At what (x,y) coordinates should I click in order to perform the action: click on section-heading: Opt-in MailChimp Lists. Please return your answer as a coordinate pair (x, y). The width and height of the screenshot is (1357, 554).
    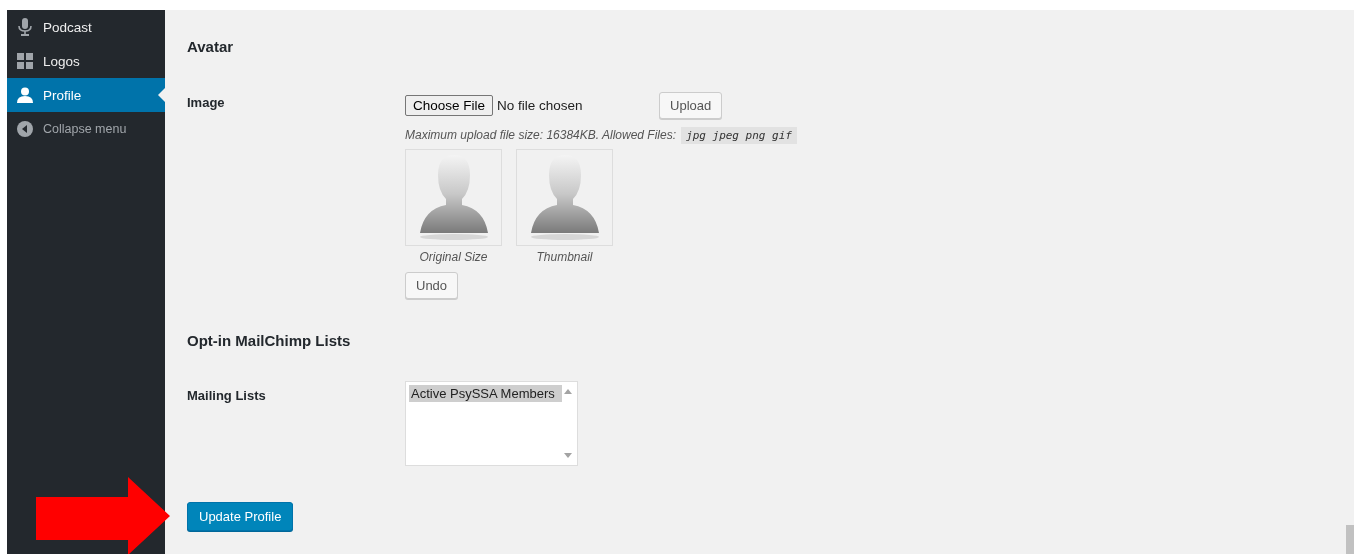
    Looking at the image, I should click on (269, 341).